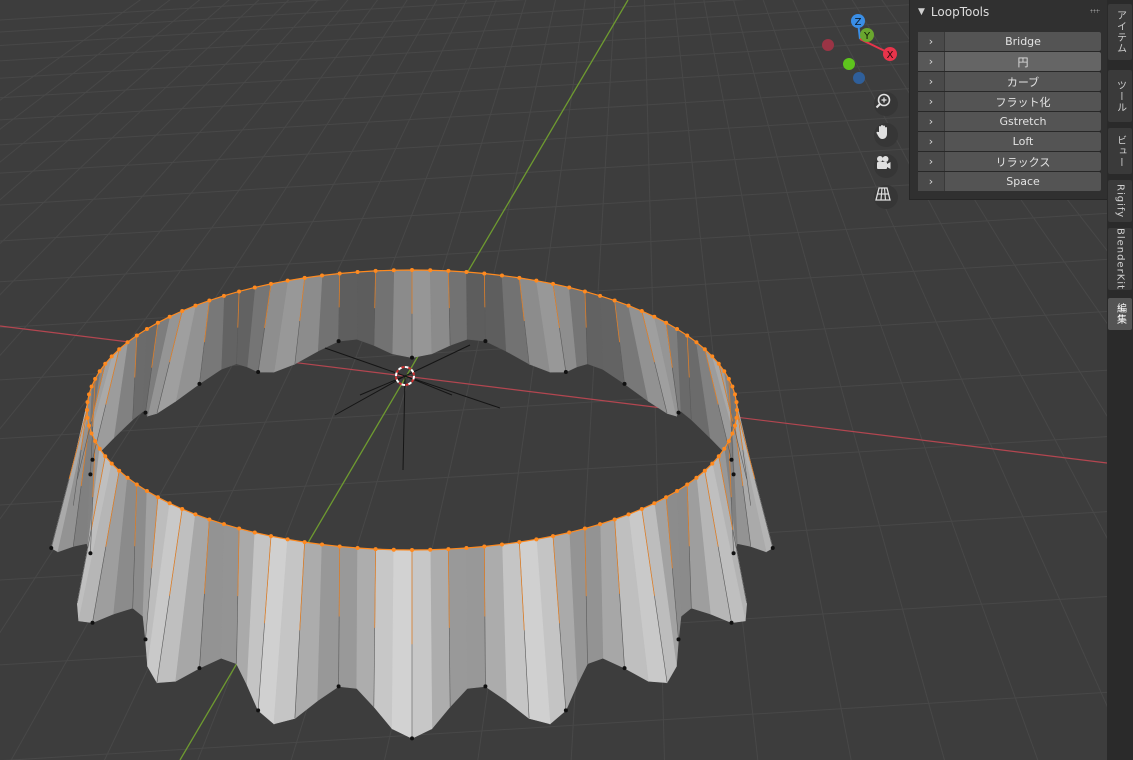 The image size is (1133, 760). I want to click on operator-row-4: › Gstretch, so click(1009, 121).